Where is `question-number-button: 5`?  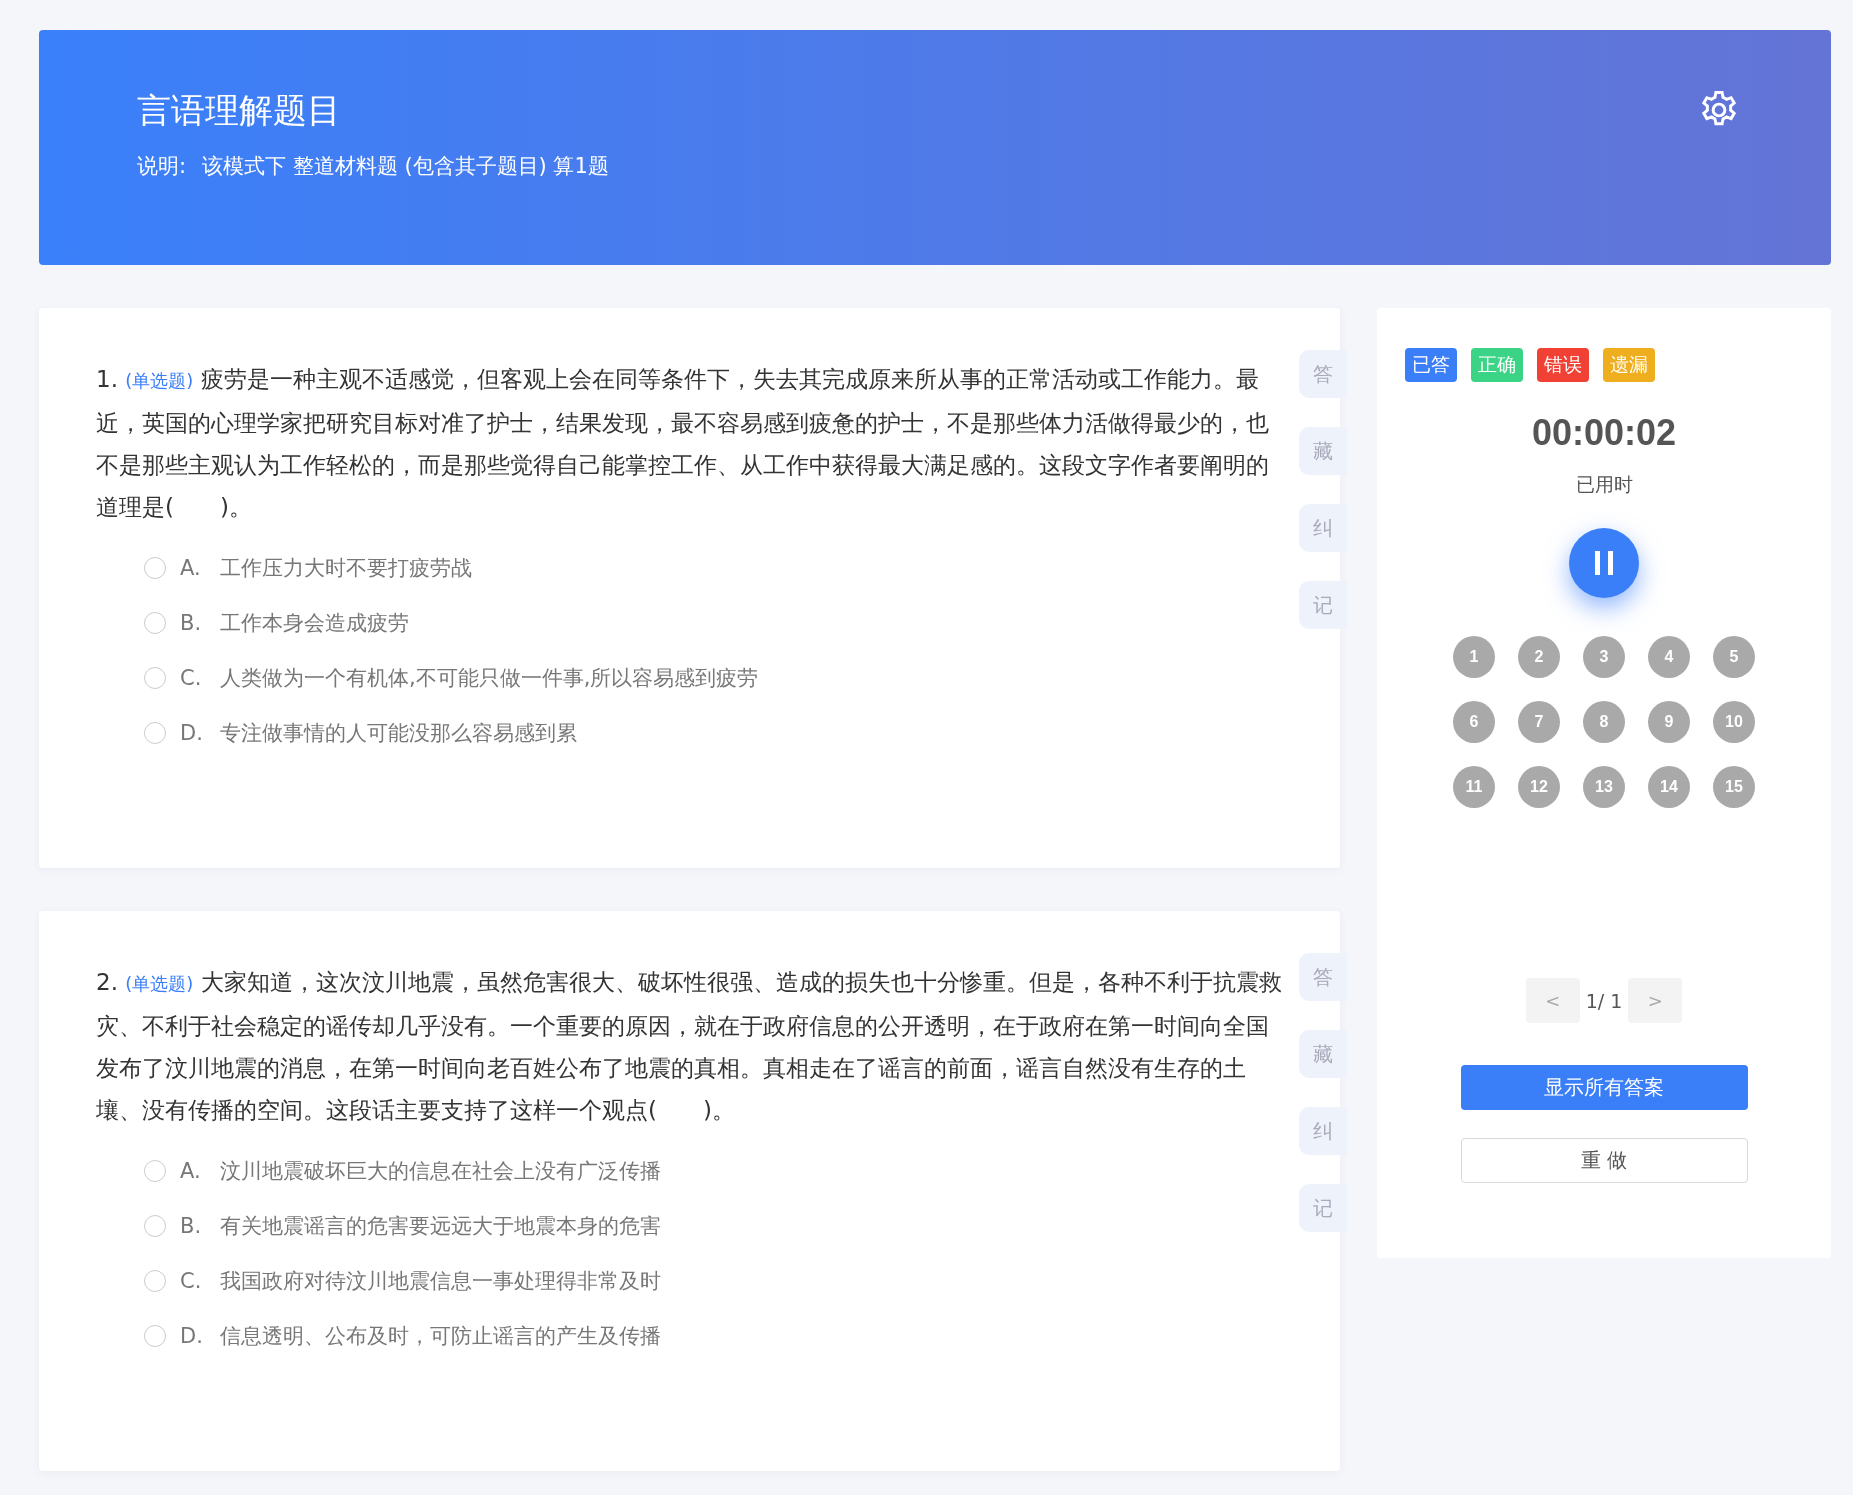
question-number-button: 5 is located at coordinates (1734, 657).